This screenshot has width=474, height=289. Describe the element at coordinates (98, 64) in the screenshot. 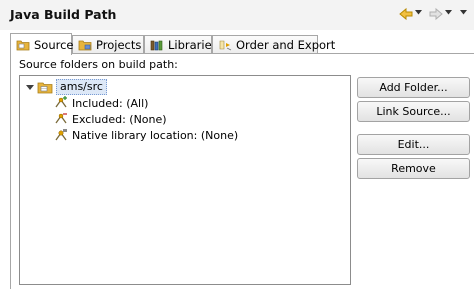

I see `source-folders-label: Source folders on build path:` at that location.